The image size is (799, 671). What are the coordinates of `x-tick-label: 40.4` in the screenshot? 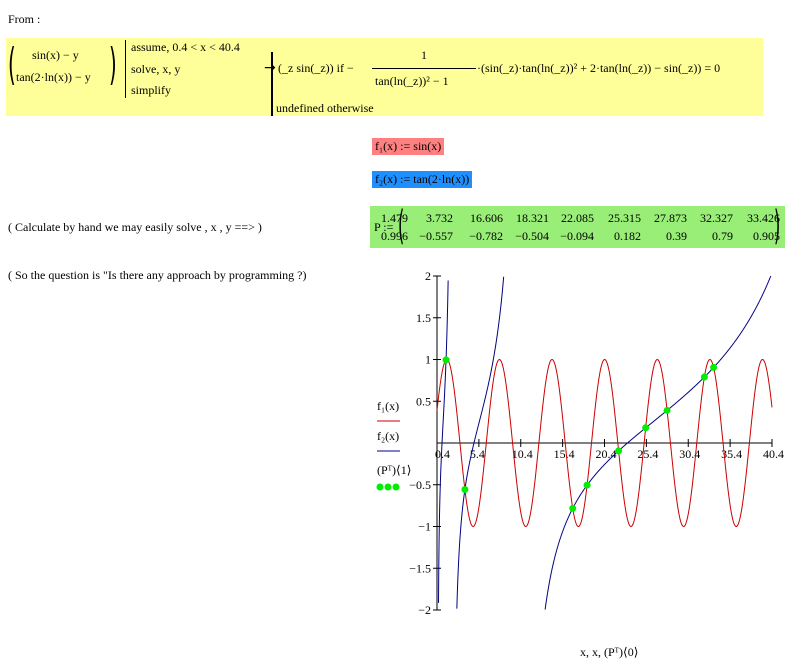 It's located at (773, 454).